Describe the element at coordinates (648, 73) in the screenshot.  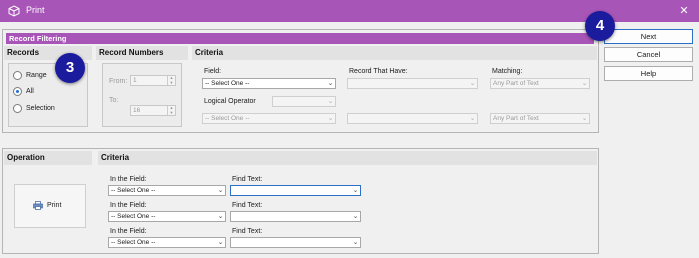
I see `help-button: Help` at that location.